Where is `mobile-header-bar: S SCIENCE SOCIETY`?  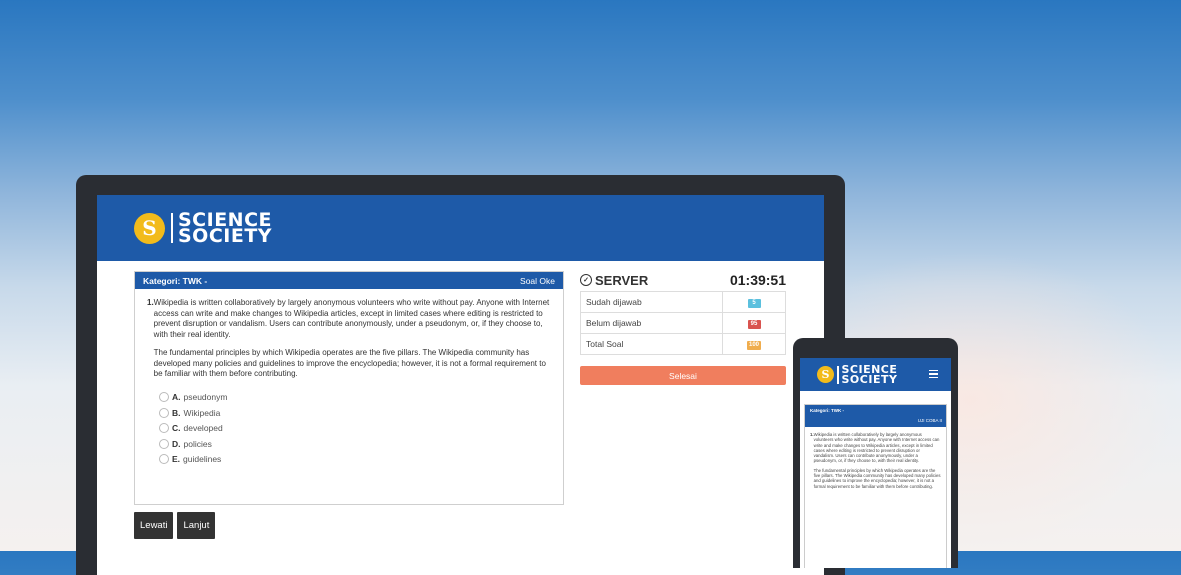
mobile-header-bar: S SCIENCE SOCIETY is located at coordinates (875, 374).